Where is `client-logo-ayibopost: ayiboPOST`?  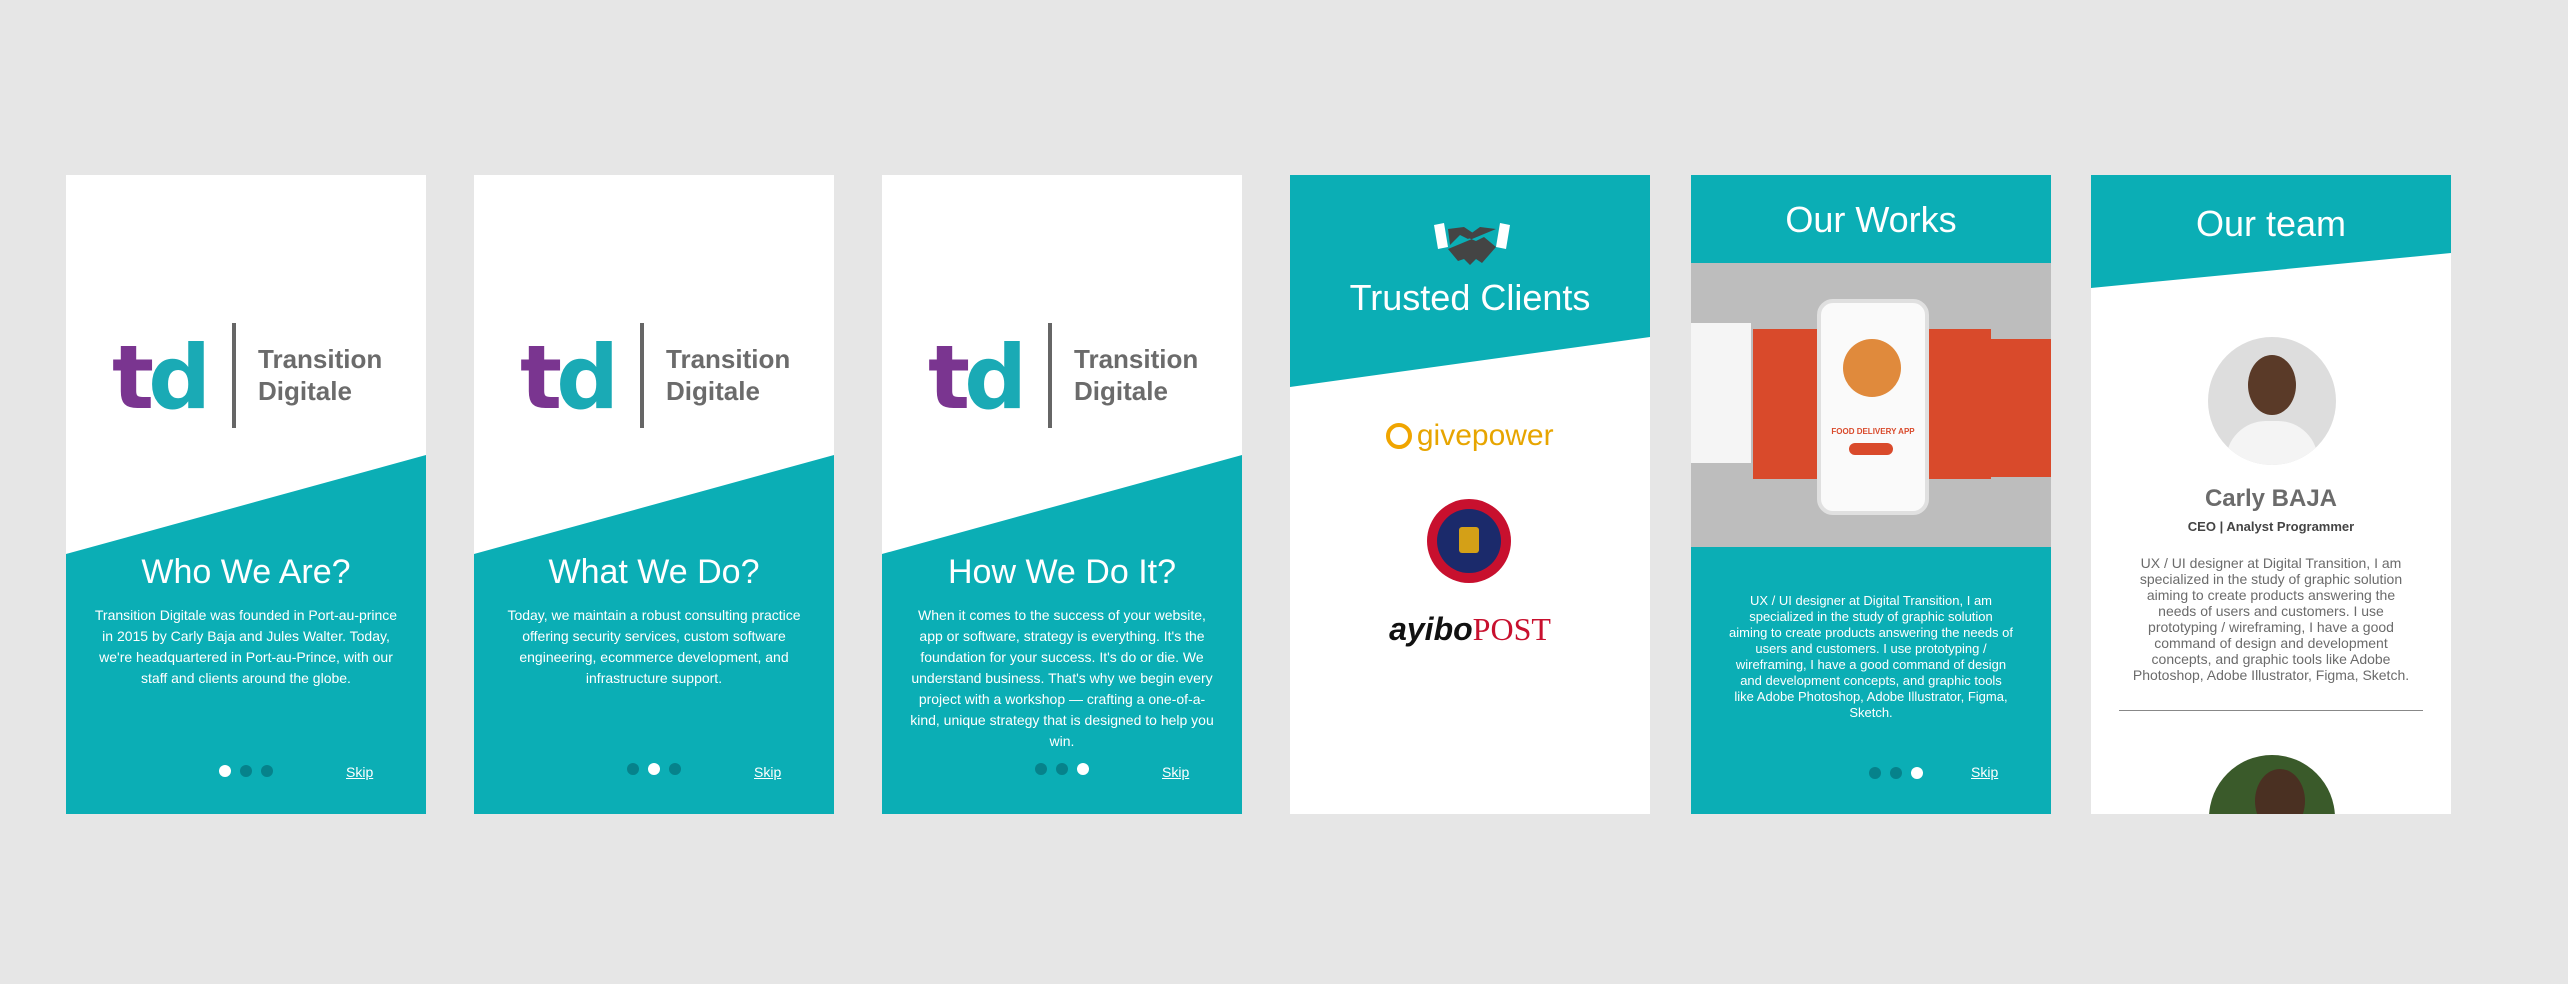 client-logo-ayibopost: ayiboPOST is located at coordinates (1470, 629).